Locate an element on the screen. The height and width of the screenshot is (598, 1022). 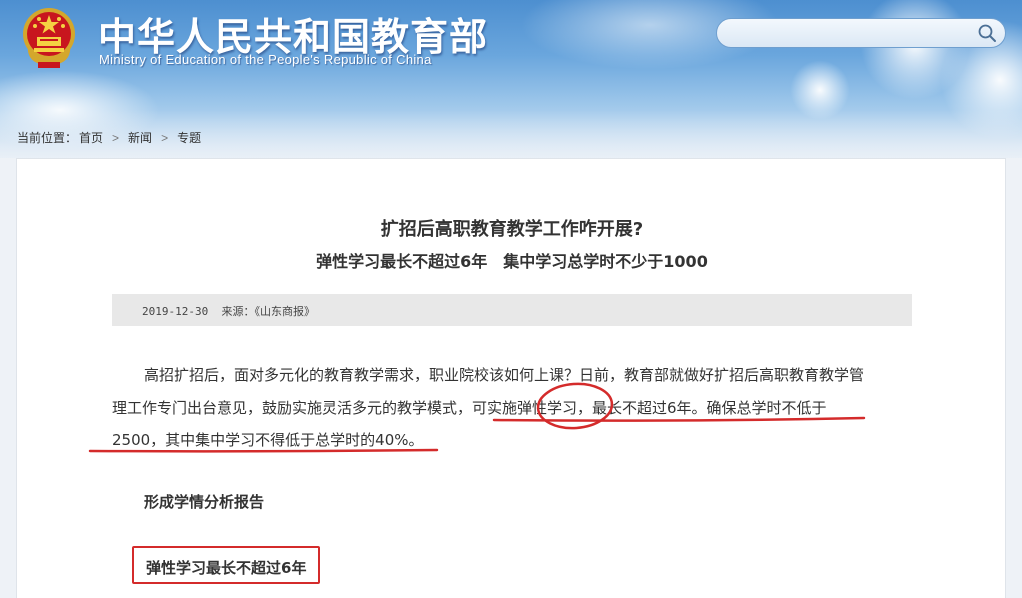
search-box is located at coordinates (861, 33).